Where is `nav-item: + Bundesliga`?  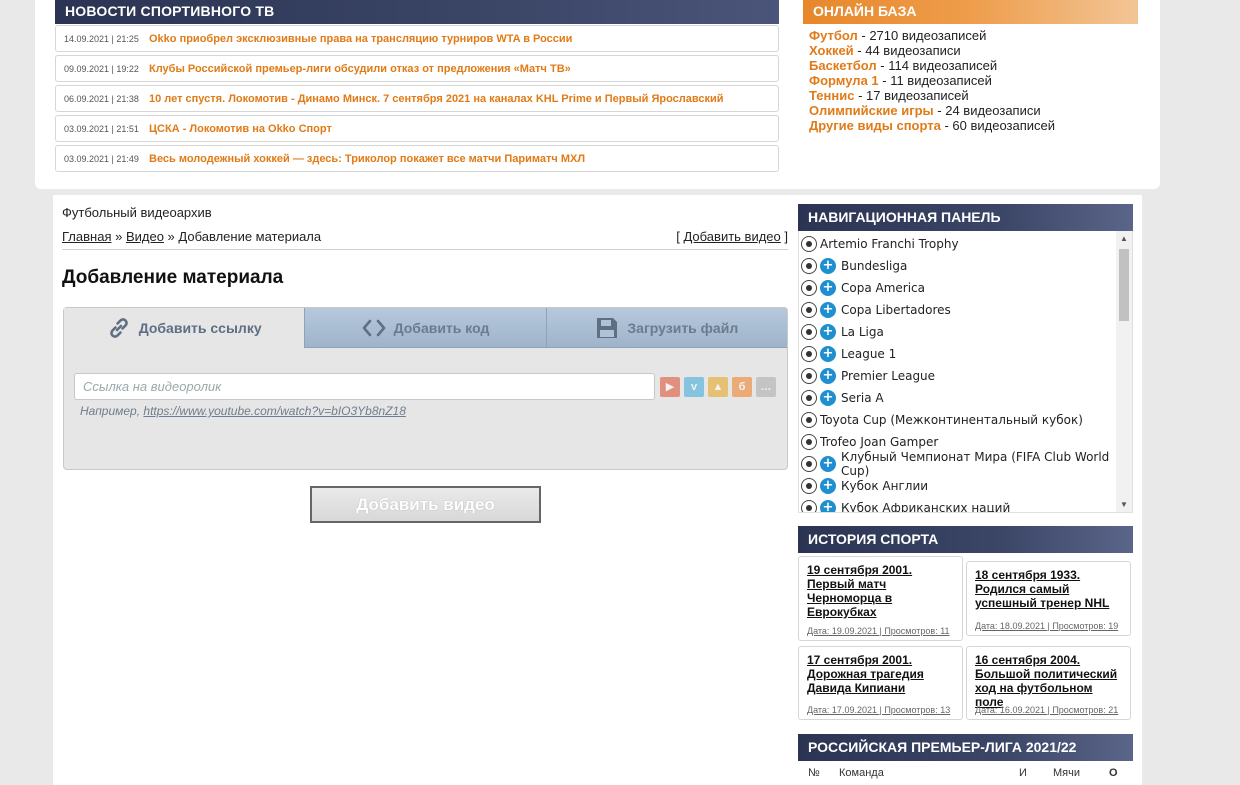
nav-item: + Bundesliga is located at coordinates (965, 266).